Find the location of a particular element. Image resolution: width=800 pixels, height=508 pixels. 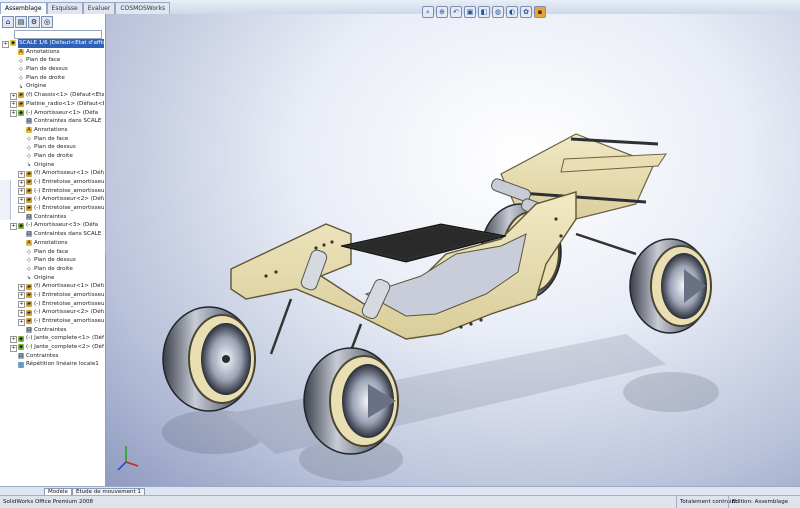

zoom-area-icon: ⊕ is located at coordinates (442, 12).